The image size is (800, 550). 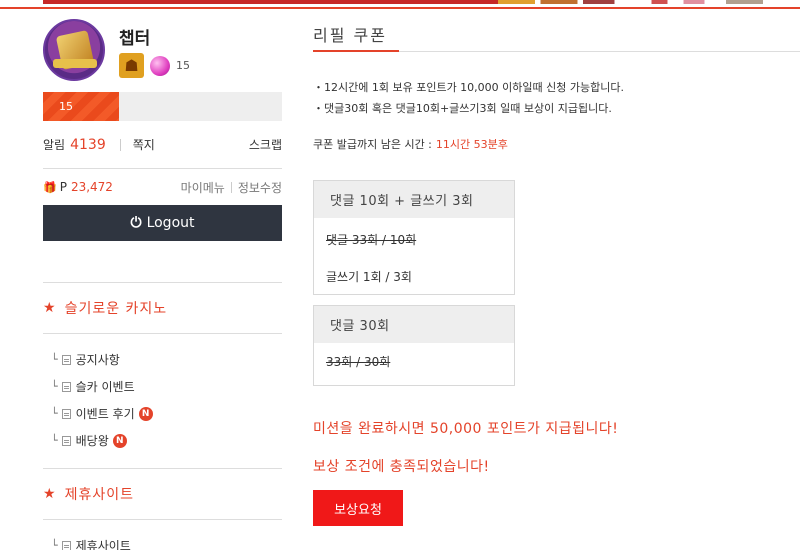 What do you see at coordinates (88, 145) in the screenshot?
I see `alarm-count: 4139` at bounding box center [88, 145].